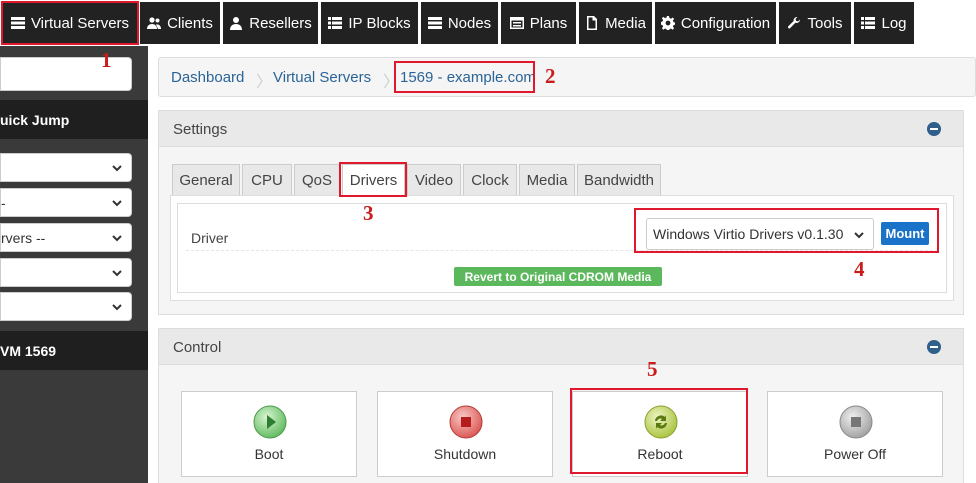 Image resolution: width=976 pixels, height=483 pixels. Describe the element at coordinates (200, 129) in the screenshot. I see `settings-title: Settings` at that location.